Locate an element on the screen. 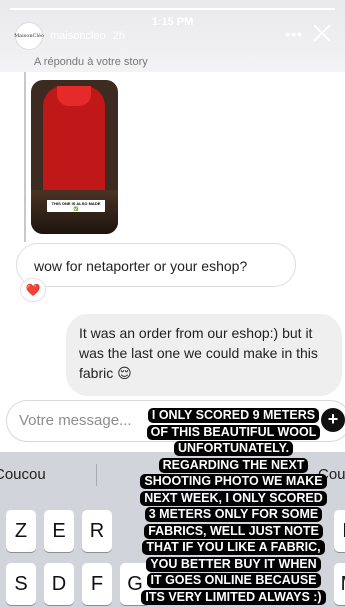 Image resolution: width=345 pixels, height=607 pixels. more-horizontal-icon: ••• is located at coordinates (294, 34).